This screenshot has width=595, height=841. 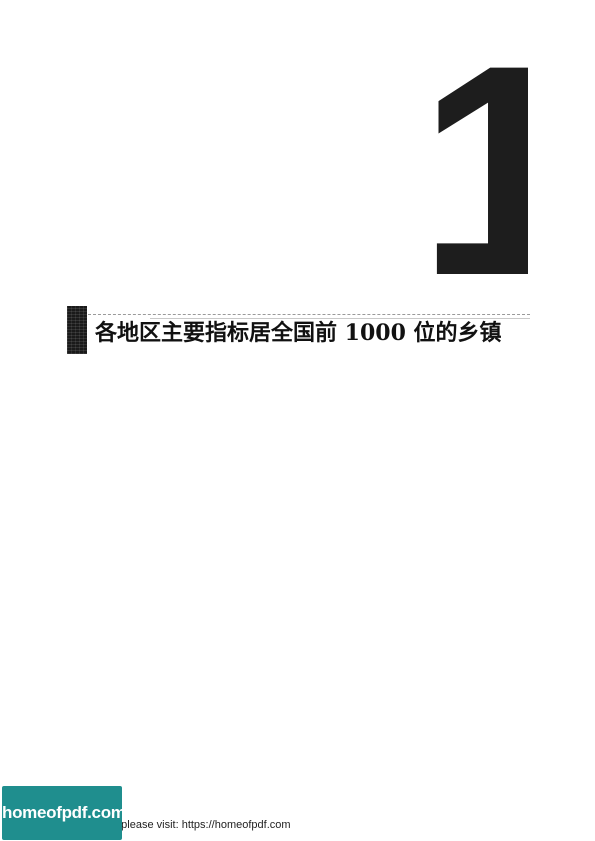 I want to click on chapter-divider, so click(x=309, y=314).